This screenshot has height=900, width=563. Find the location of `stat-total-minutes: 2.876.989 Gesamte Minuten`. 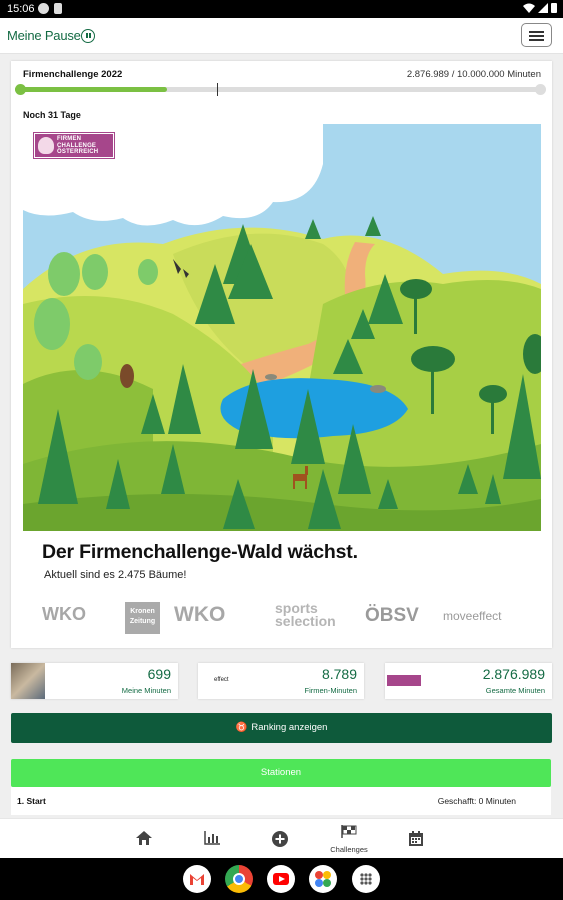

stat-total-minutes: 2.876.989 Gesamte Minuten is located at coordinates (468, 681).